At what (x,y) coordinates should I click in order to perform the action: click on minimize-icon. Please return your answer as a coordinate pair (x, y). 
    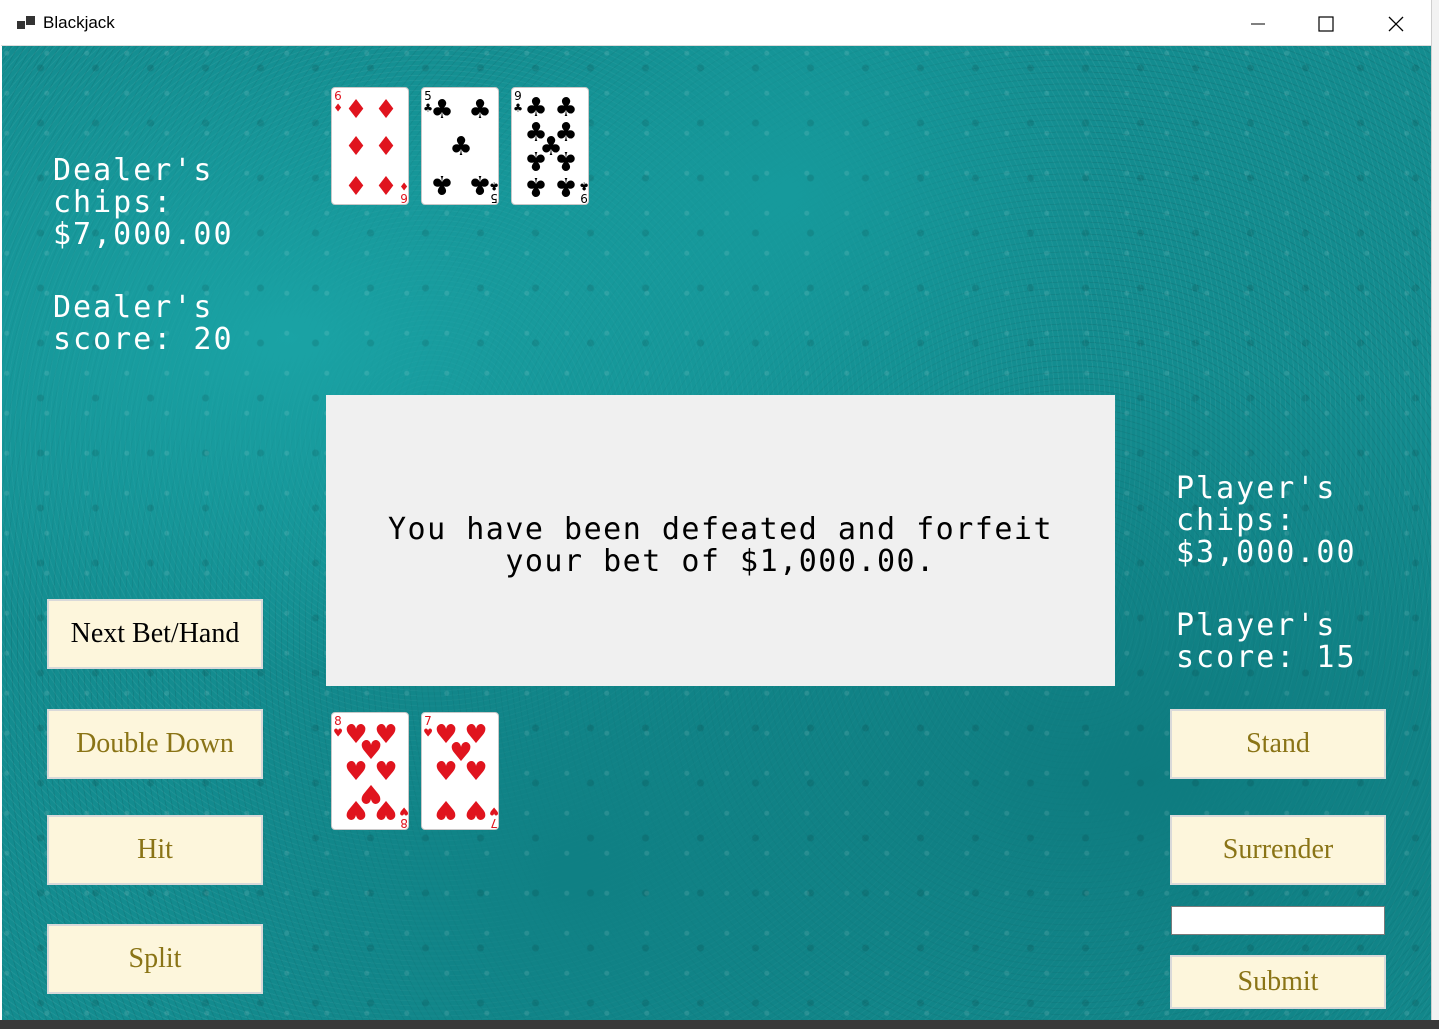
    Looking at the image, I should click on (1258, 23).